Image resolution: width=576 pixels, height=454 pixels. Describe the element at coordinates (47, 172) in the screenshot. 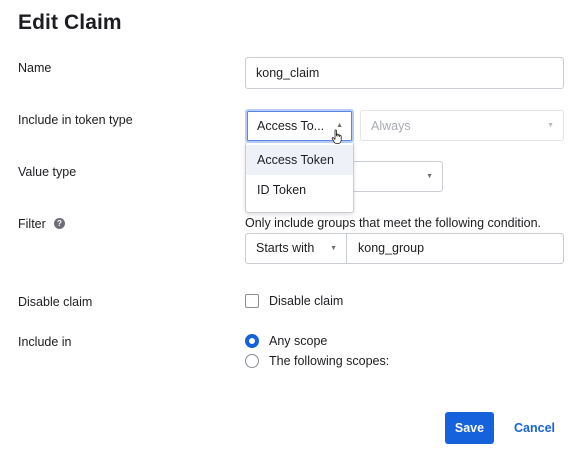

I see `value-type-label: Value type` at that location.